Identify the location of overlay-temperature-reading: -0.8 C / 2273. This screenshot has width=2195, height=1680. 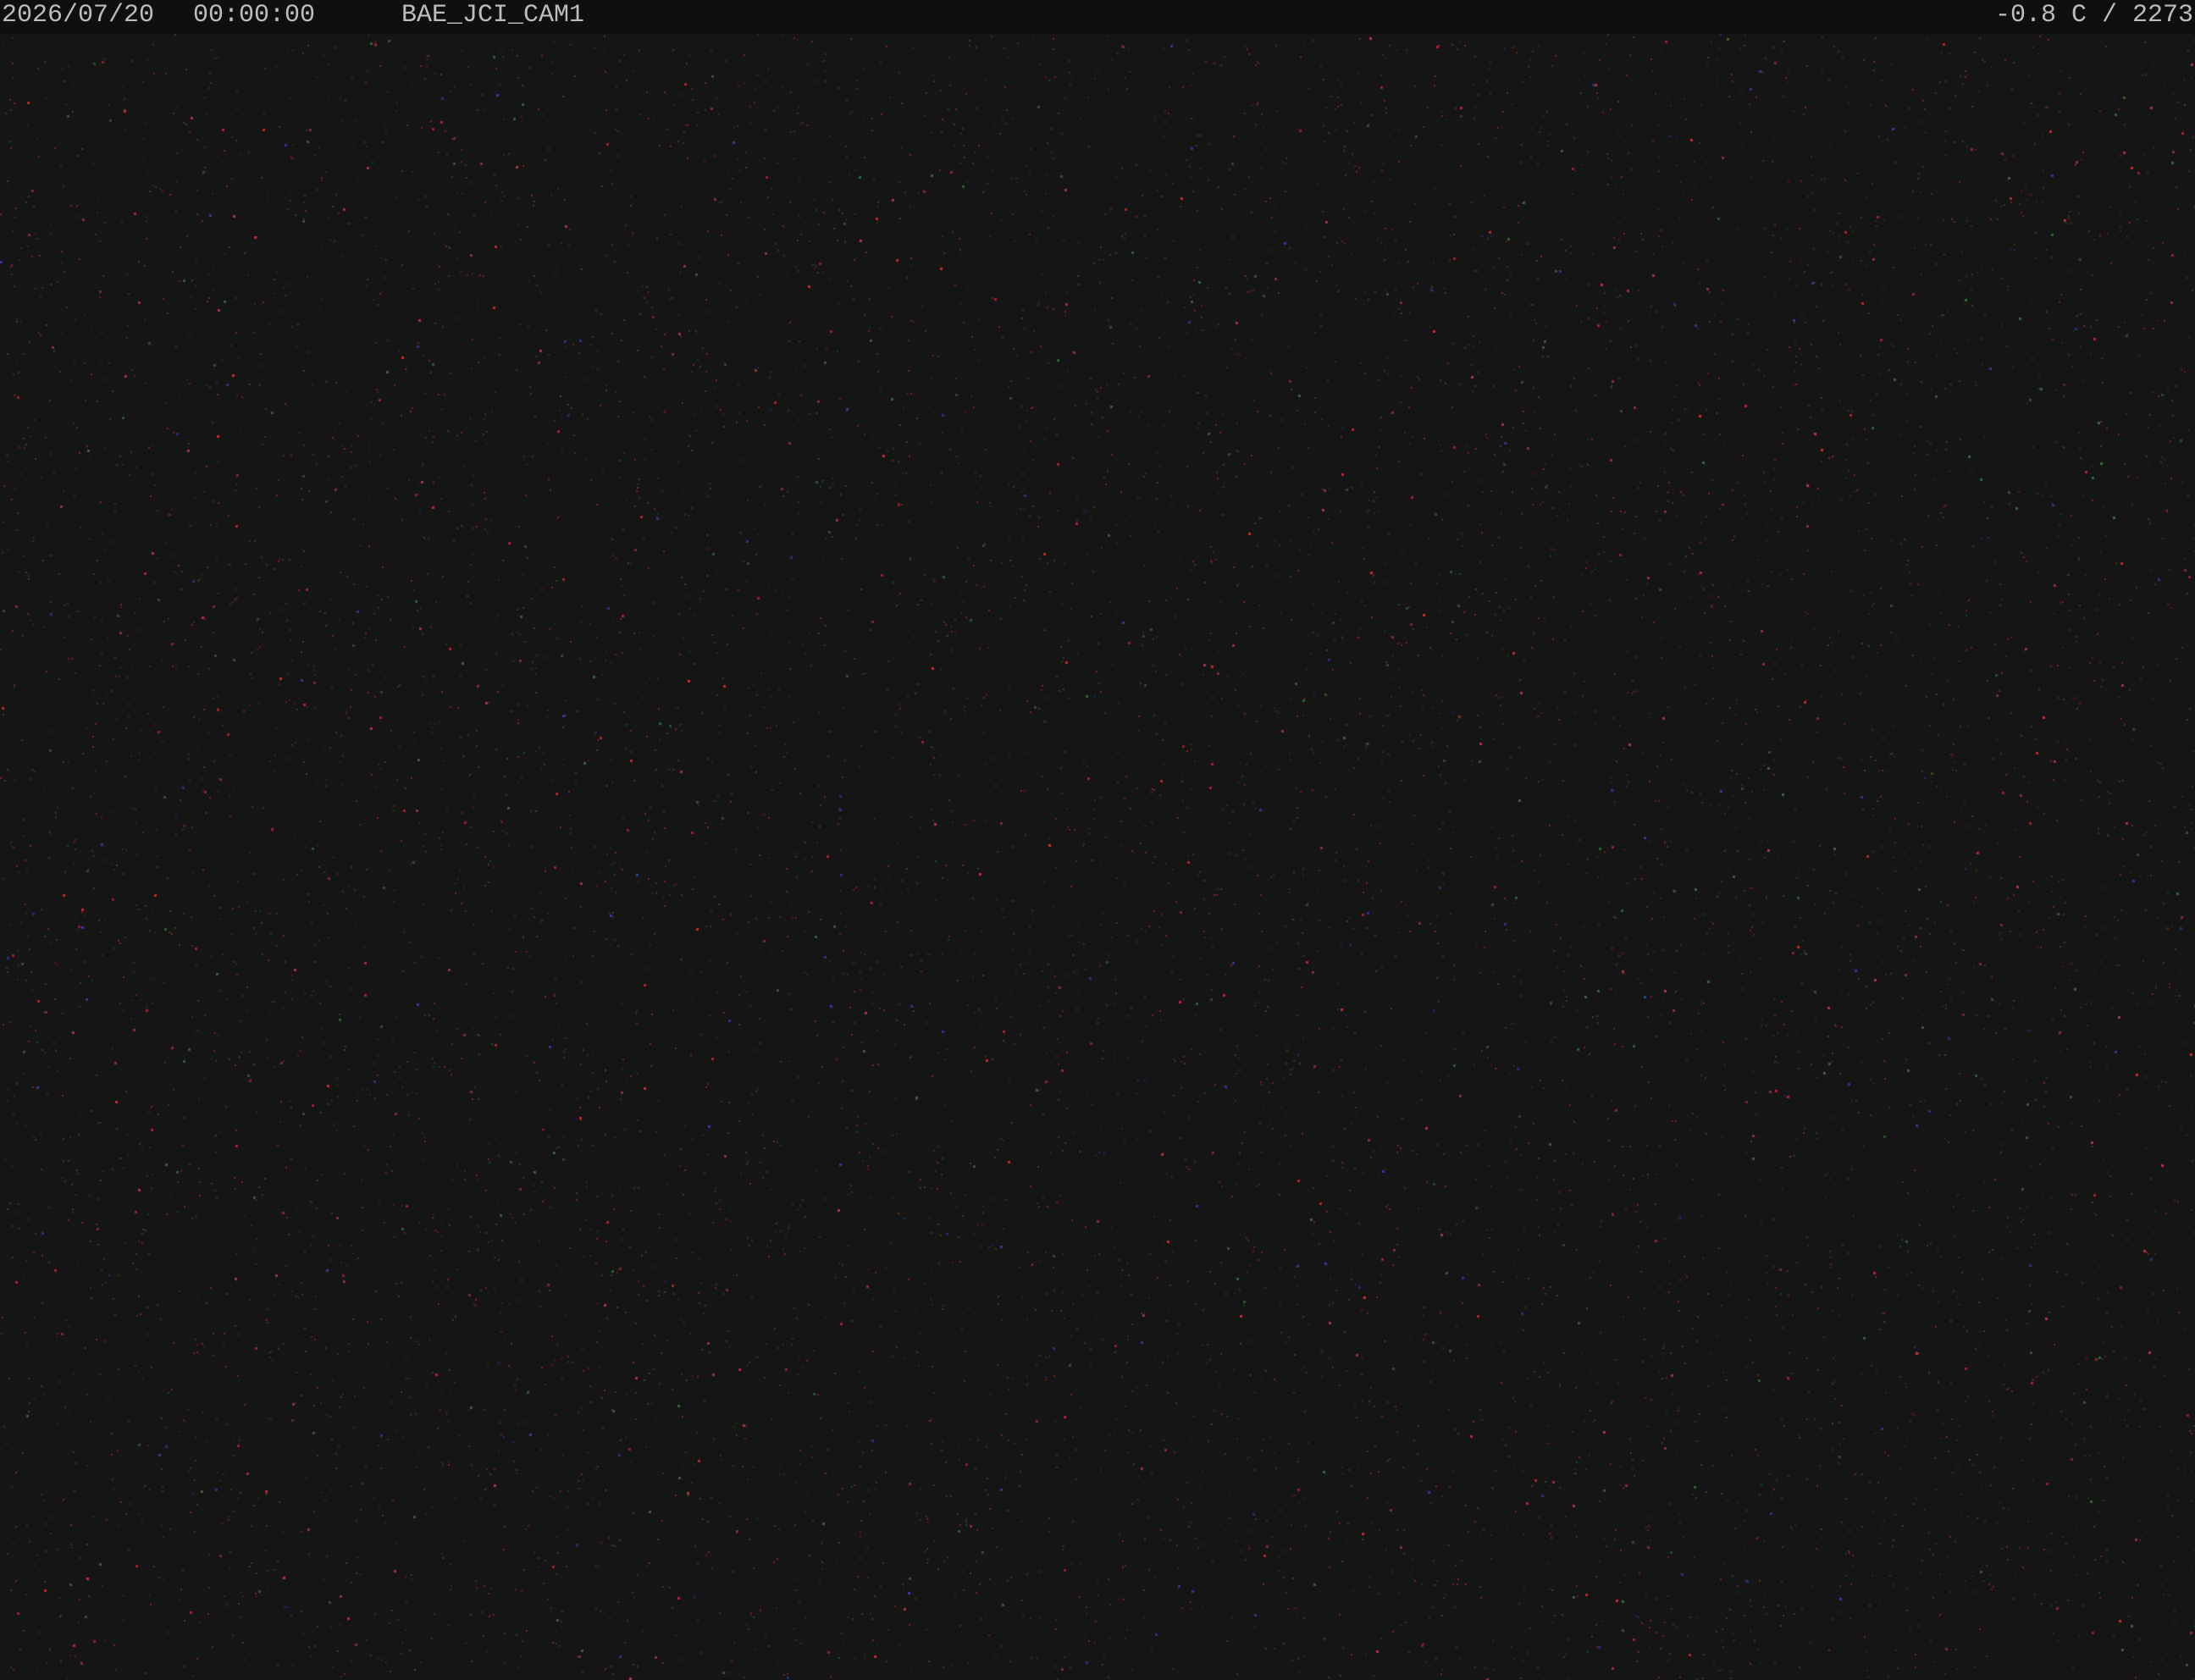
(2093, 15).